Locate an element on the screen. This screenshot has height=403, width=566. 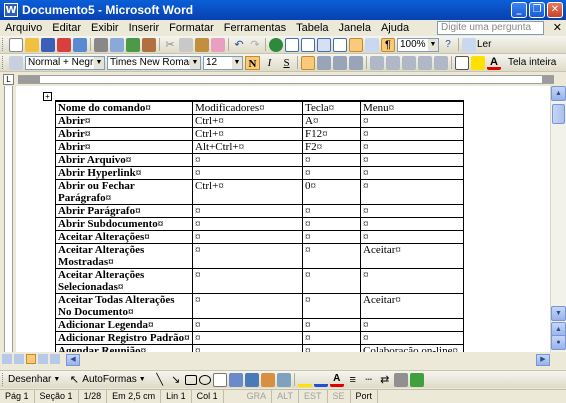
table-cell: Abrir Hyperlink¤ is located at coordinates (124, 173).